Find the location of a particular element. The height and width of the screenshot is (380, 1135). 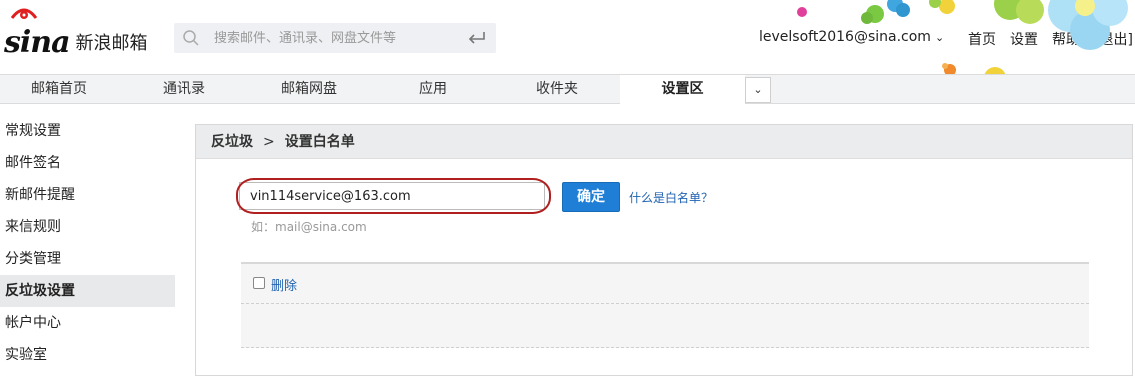

sidebar-item-account-center: 帐户中心 is located at coordinates (87, 323).